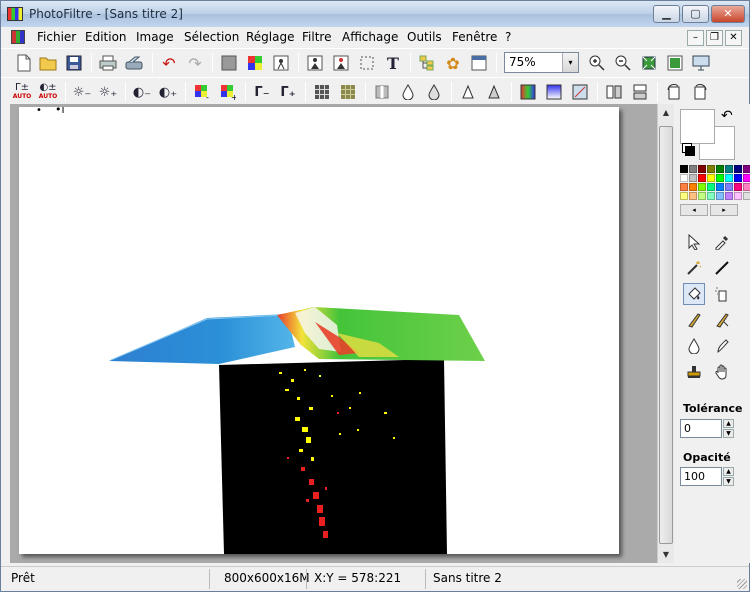 Image resolution: width=750 pixels, height=592 pixels. I want to click on advanced-brush-tool-icon, so click(722, 320).